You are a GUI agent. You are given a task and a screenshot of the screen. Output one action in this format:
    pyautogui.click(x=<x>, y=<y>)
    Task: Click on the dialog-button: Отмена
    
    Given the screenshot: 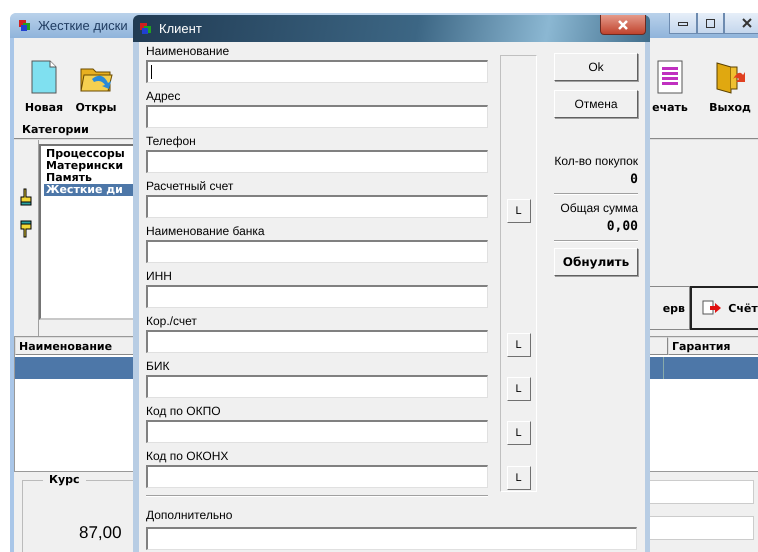 What is the action you would take?
    pyautogui.click(x=596, y=104)
    